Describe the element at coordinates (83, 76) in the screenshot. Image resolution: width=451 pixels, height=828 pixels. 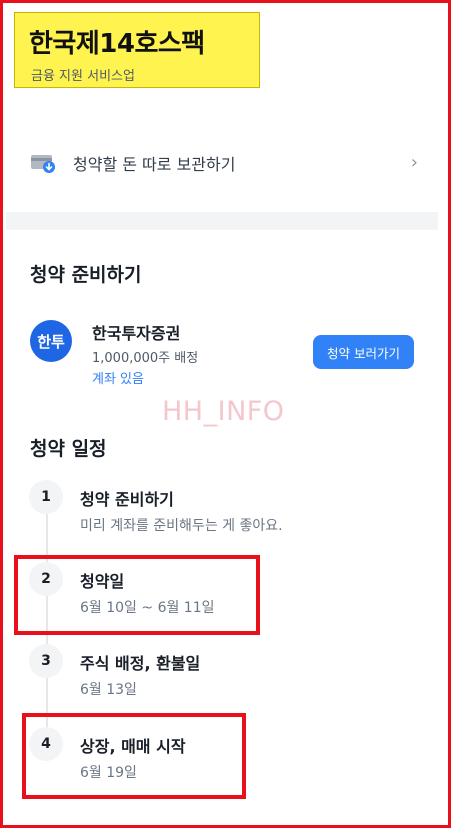
I see `stock-industry: 금융 지원 서비스업` at that location.